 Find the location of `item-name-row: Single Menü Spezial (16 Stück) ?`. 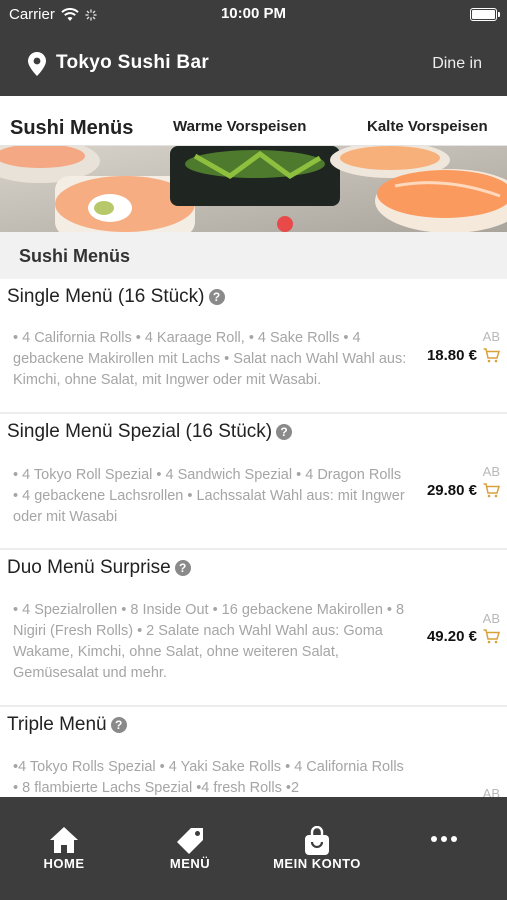

item-name-row: Single Menü Spezial (16 Stück) ? is located at coordinates (150, 432).